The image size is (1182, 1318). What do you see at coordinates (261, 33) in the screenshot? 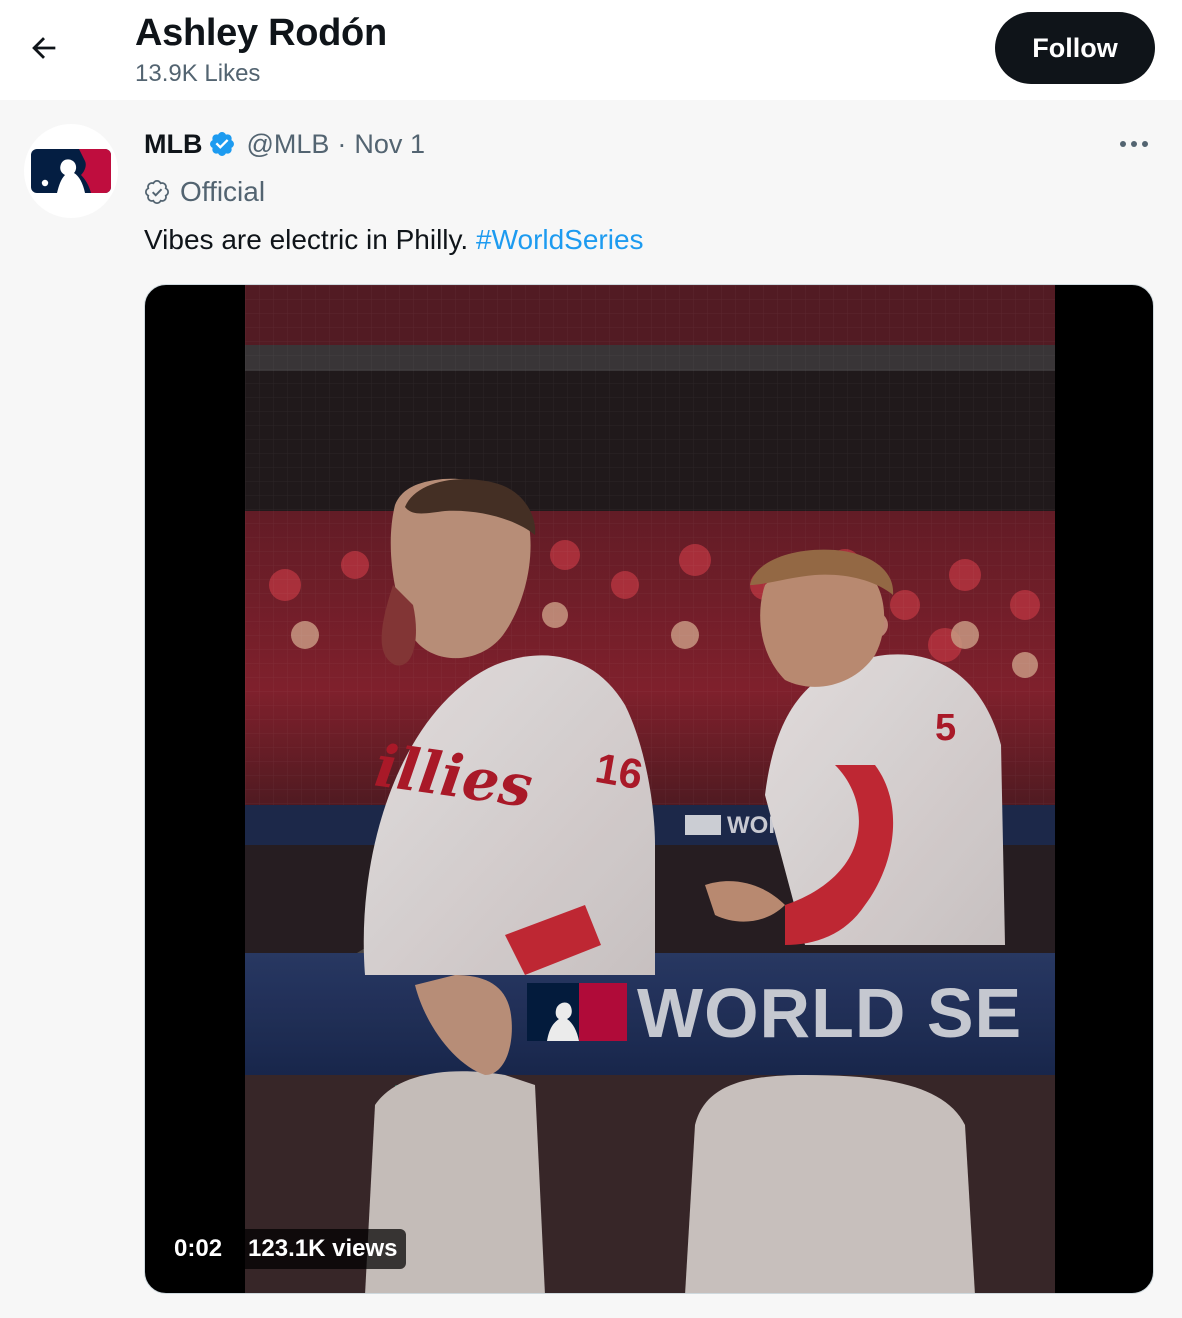
I see `profile-name: Ashley Rodón` at bounding box center [261, 33].